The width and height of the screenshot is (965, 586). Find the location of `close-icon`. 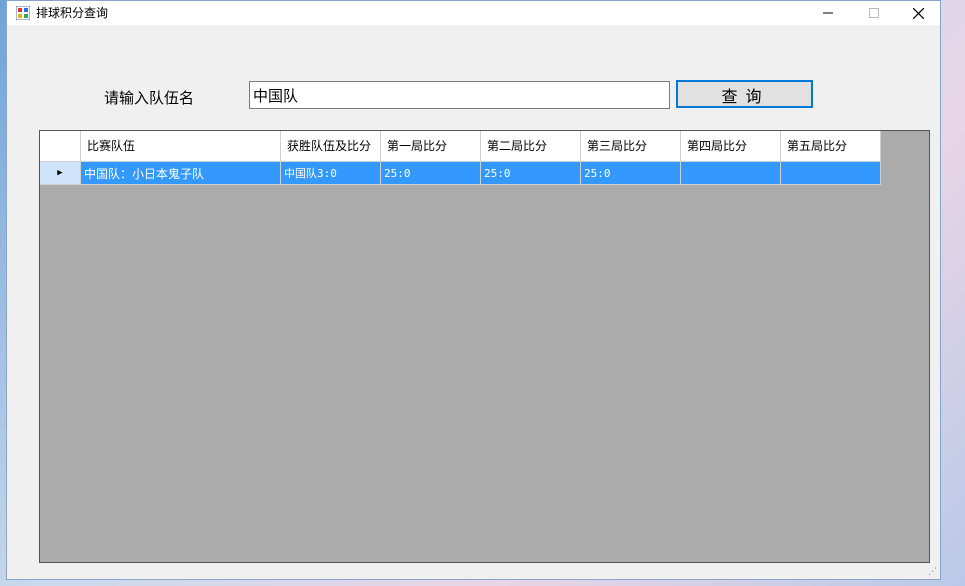

close-icon is located at coordinates (918, 13).